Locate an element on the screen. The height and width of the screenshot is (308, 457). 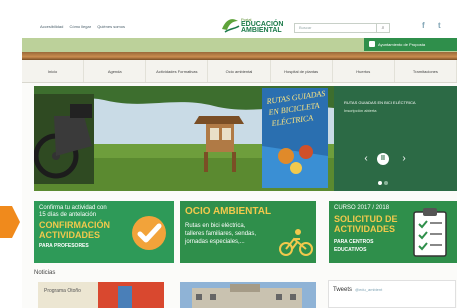
checkmark-icon is located at coordinates (149, 233).